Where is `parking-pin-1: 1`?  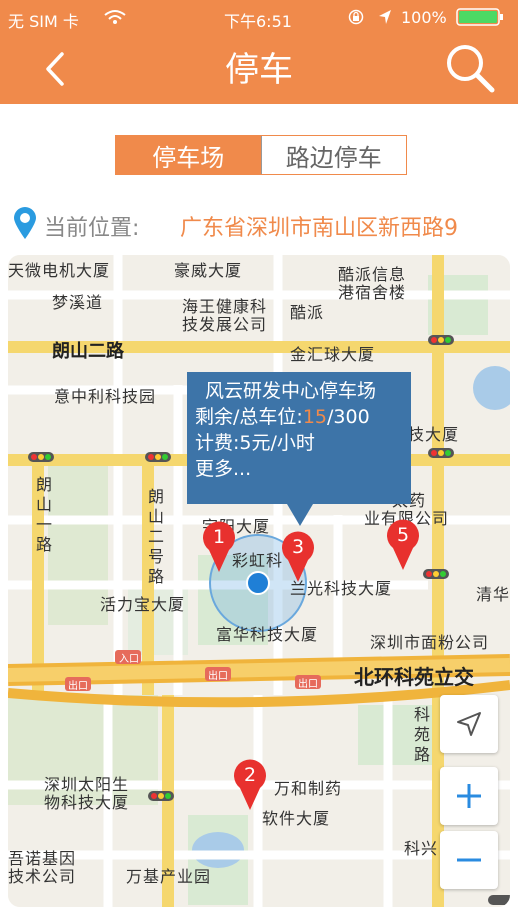 parking-pin-1: 1 is located at coordinates (219, 547).